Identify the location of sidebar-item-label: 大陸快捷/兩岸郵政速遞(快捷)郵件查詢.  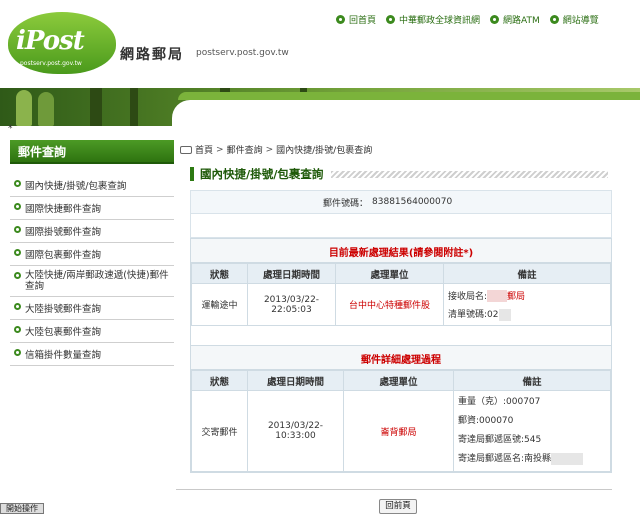
(97, 281).